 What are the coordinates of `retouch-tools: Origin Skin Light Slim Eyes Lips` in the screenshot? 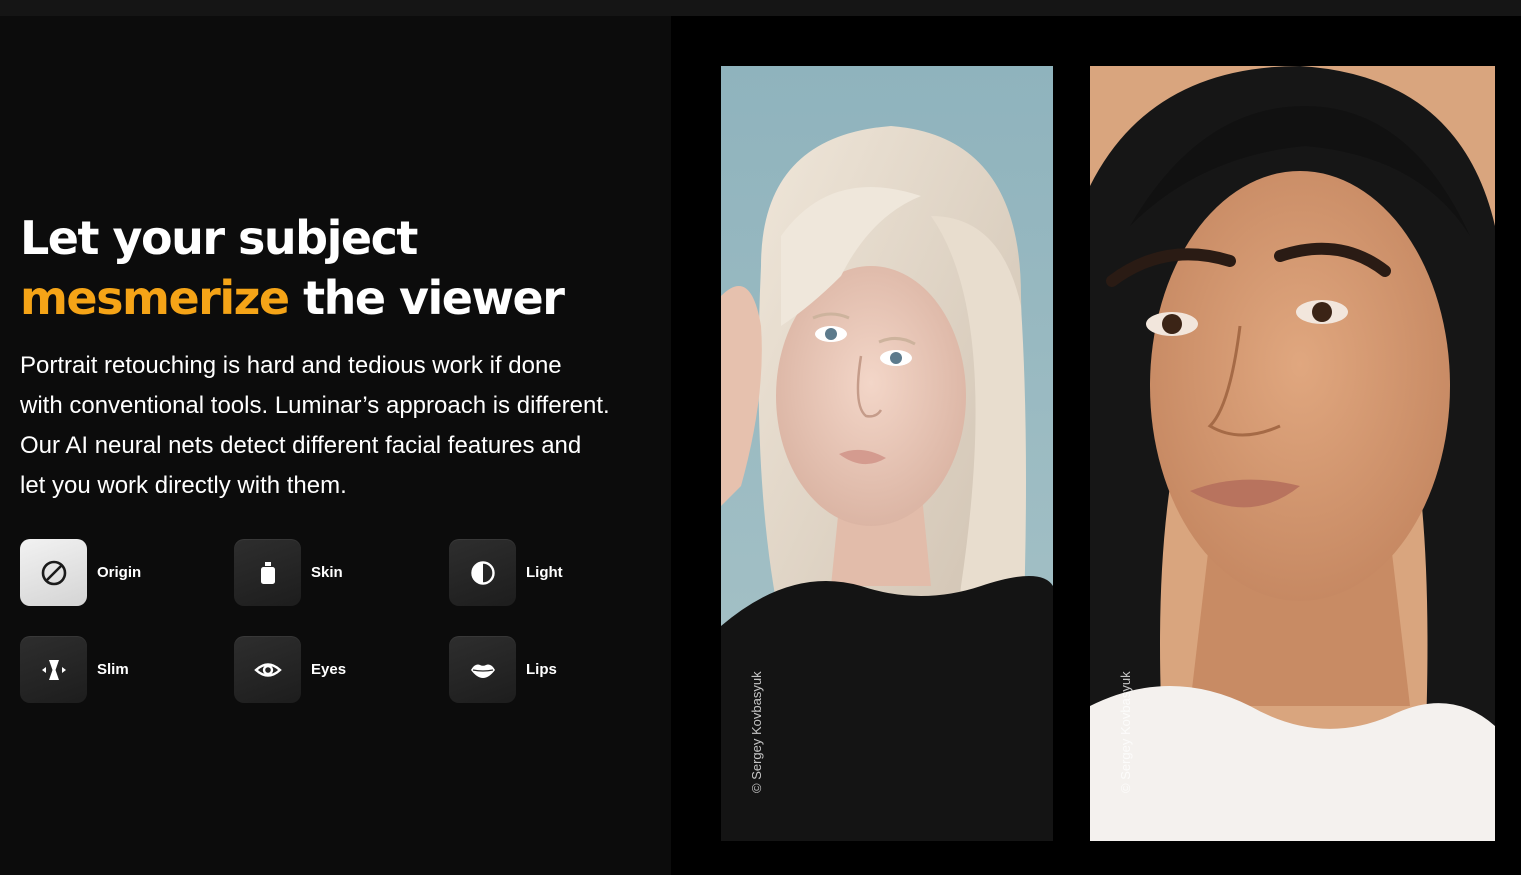 It's located at (320, 624).